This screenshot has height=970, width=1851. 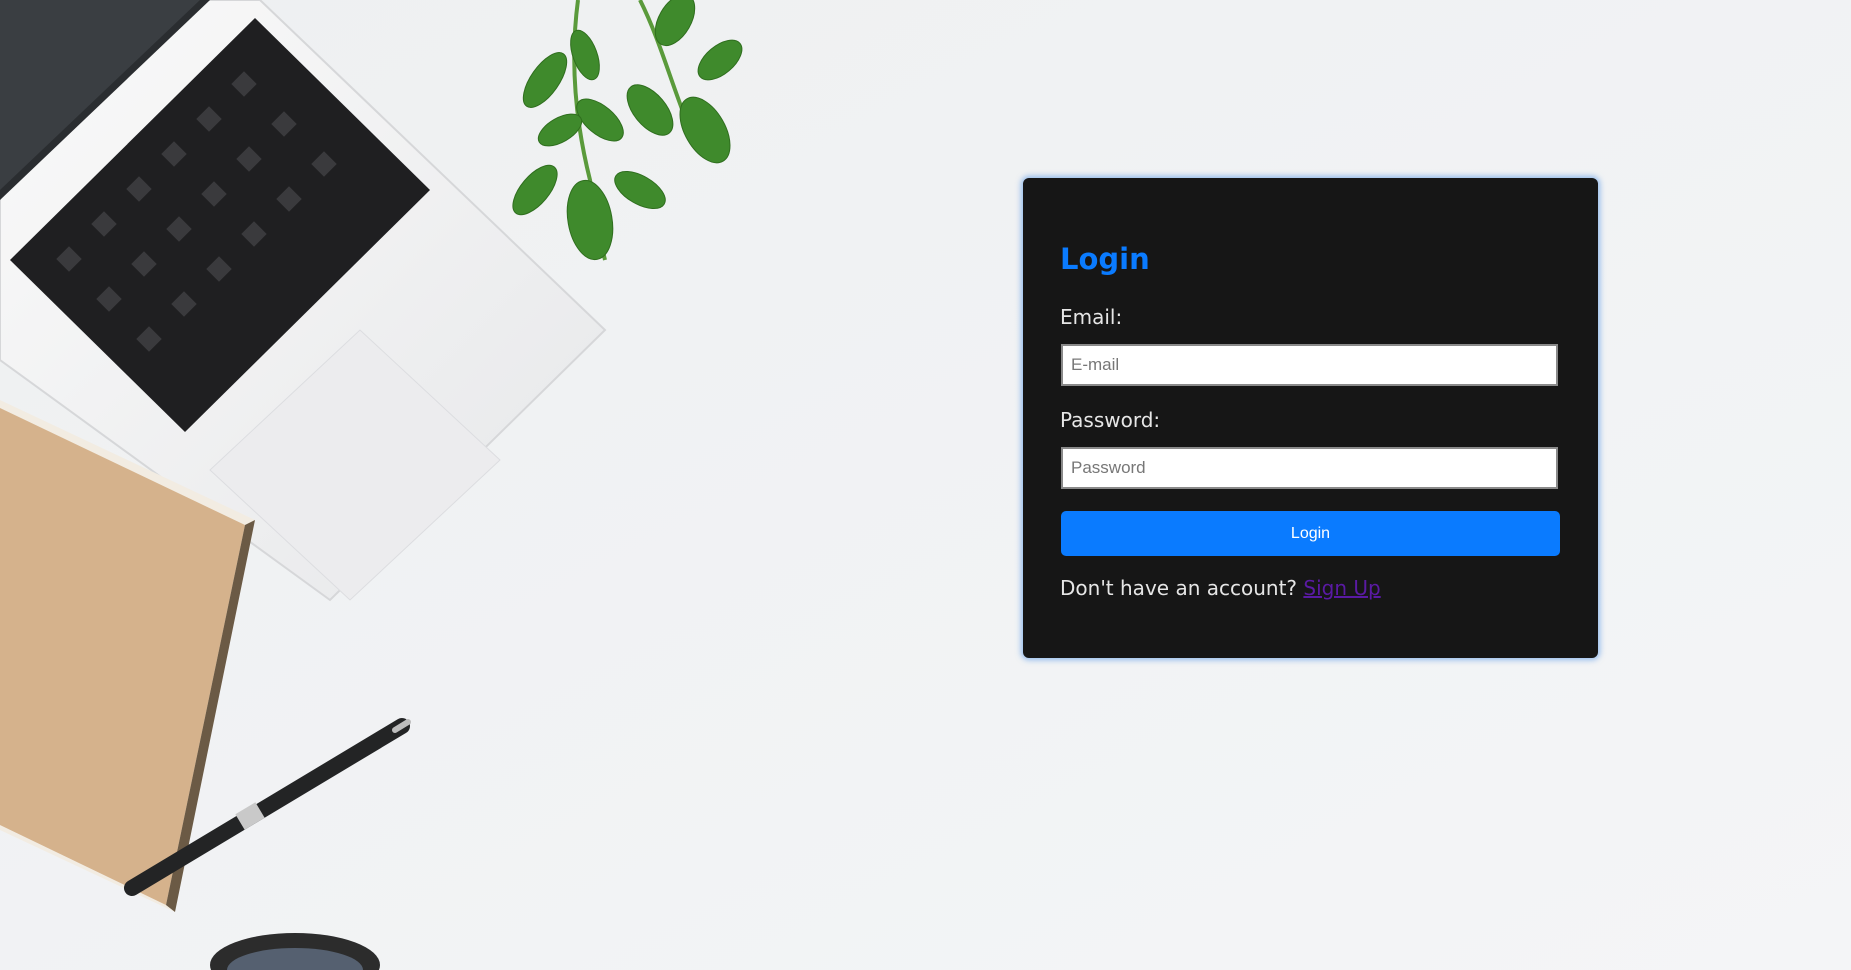 What do you see at coordinates (1309, 468) in the screenshot?
I see `password-field` at bounding box center [1309, 468].